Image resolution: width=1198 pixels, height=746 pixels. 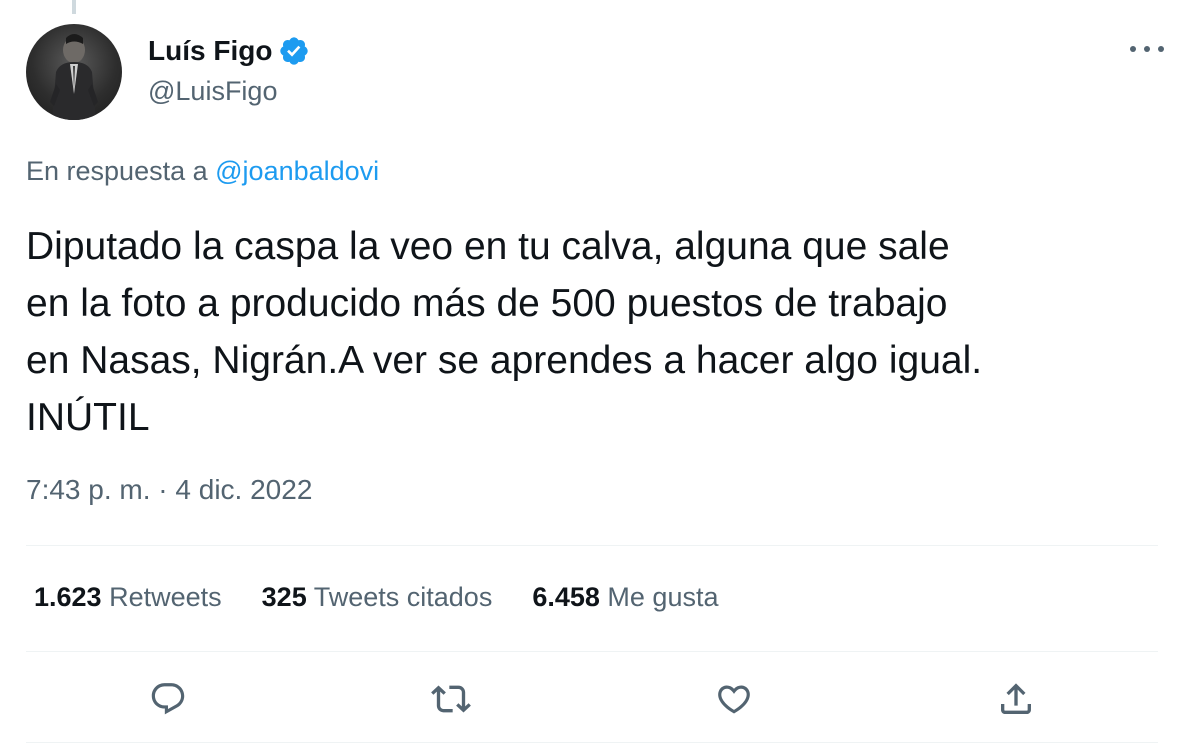 I want to click on reply-context: En respuesta a @joanbaldovi, so click(x=202, y=171).